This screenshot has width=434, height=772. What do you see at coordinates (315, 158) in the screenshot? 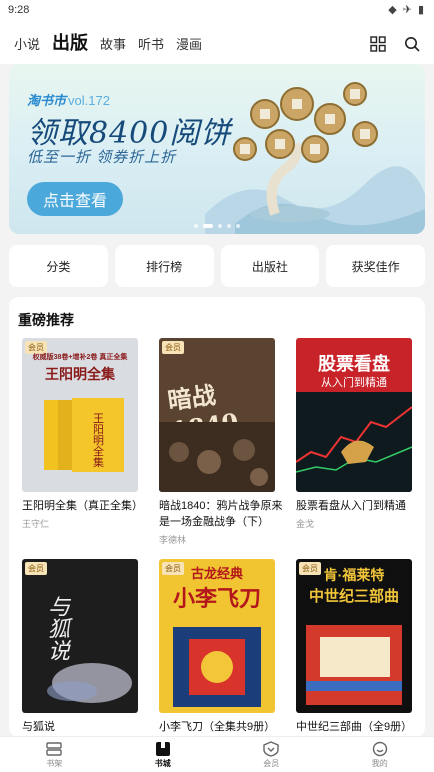
I see `coin-tree-illustration` at bounding box center [315, 158].